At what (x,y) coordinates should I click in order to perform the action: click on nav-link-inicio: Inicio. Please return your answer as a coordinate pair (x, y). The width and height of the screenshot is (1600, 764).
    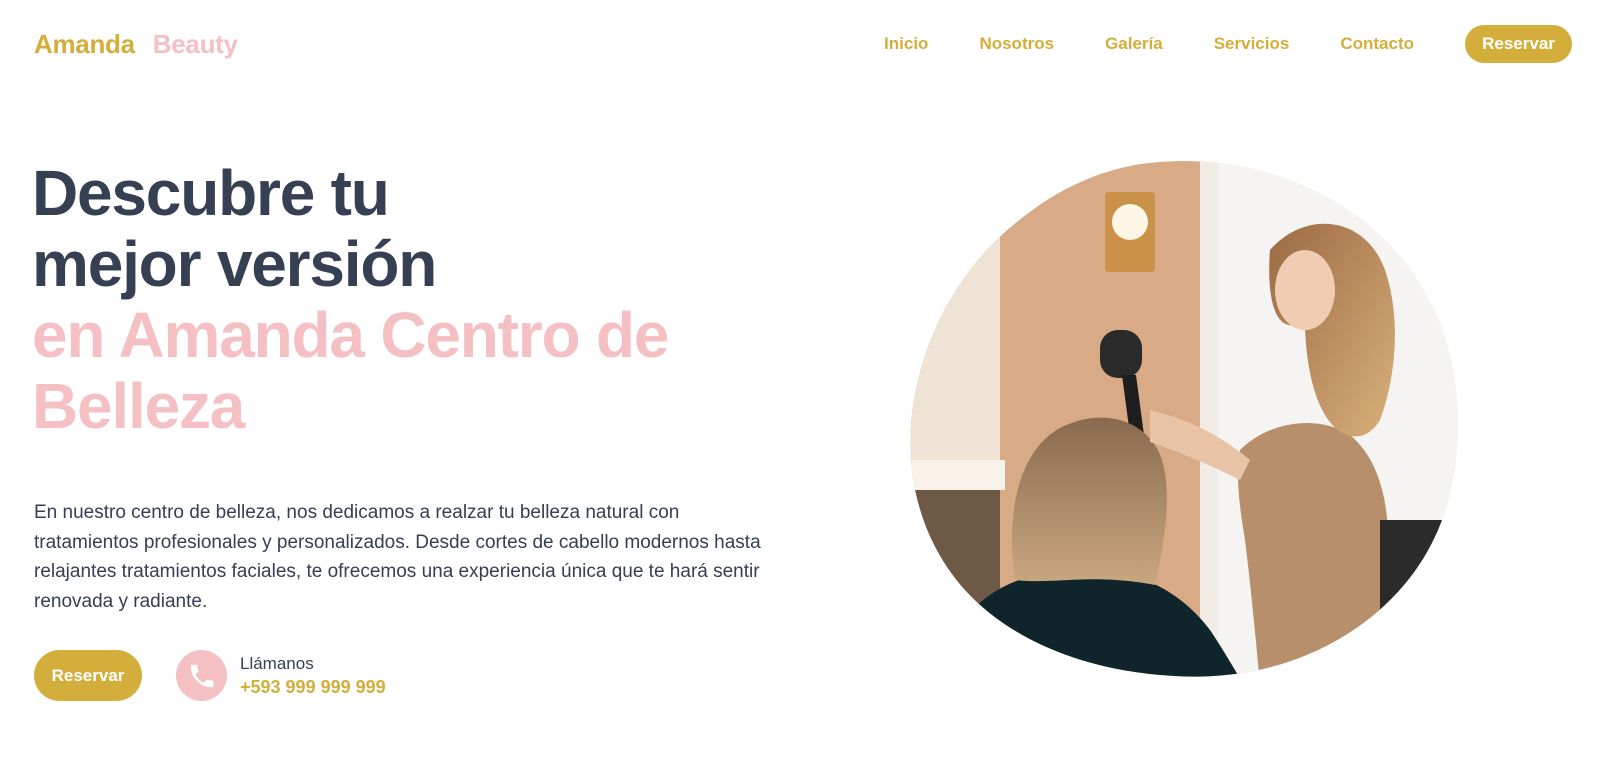
    Looking at the image, I should click on (906, 44).